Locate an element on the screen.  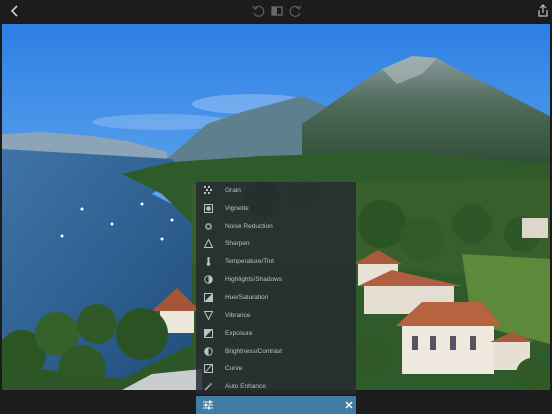
share-icon is located at coordinates (543, 11).